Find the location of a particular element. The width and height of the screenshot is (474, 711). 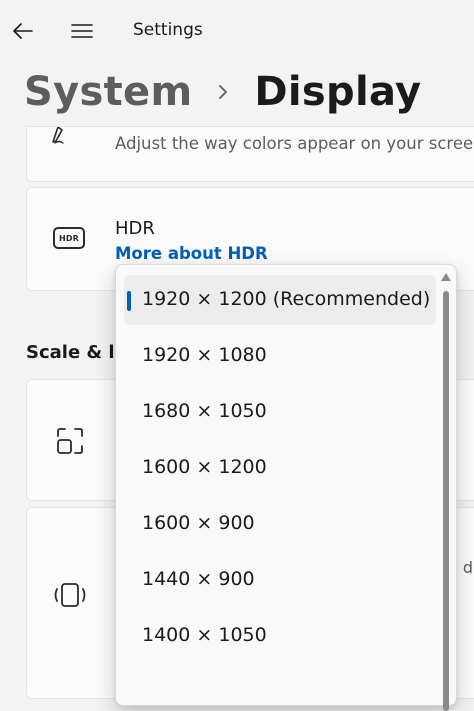

dropdown-scrollbar is located at coordinates (446, 492).